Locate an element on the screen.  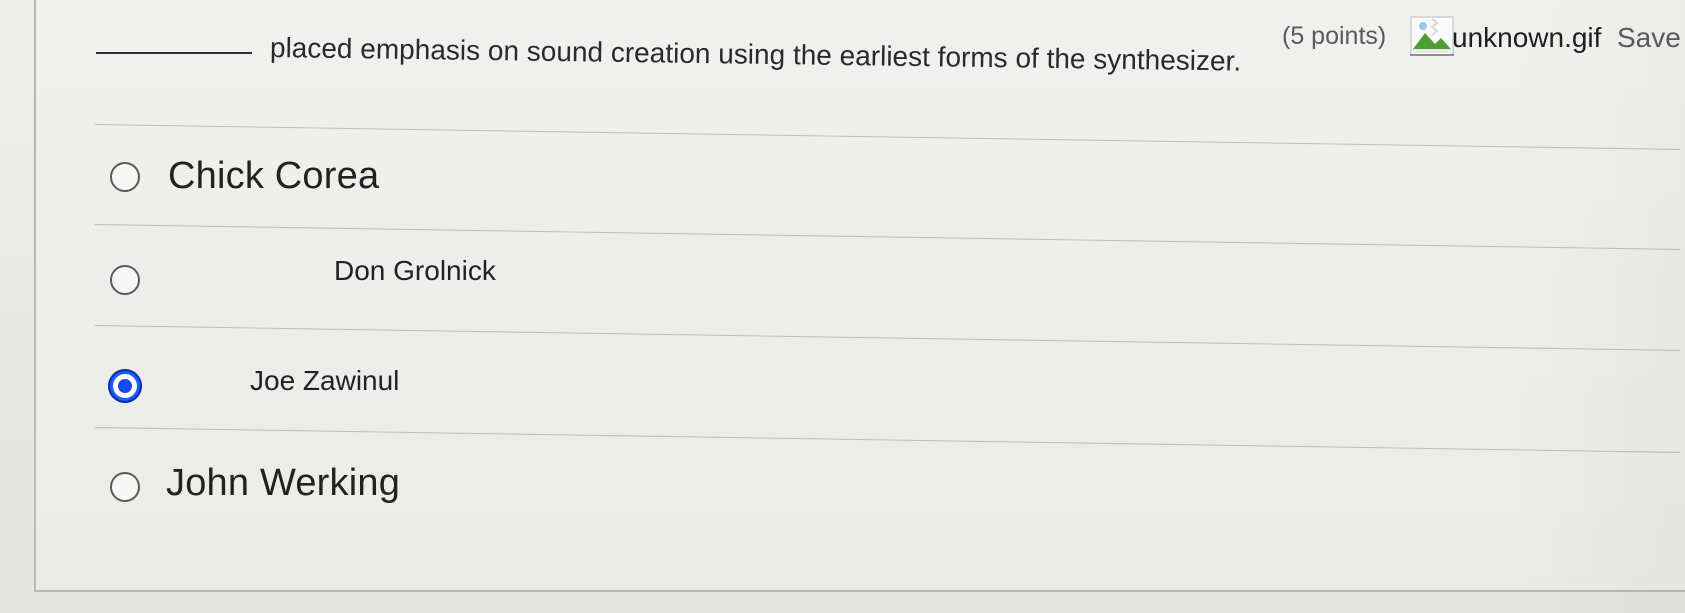
selected-dot-icon is located at coordinates (125, 386).